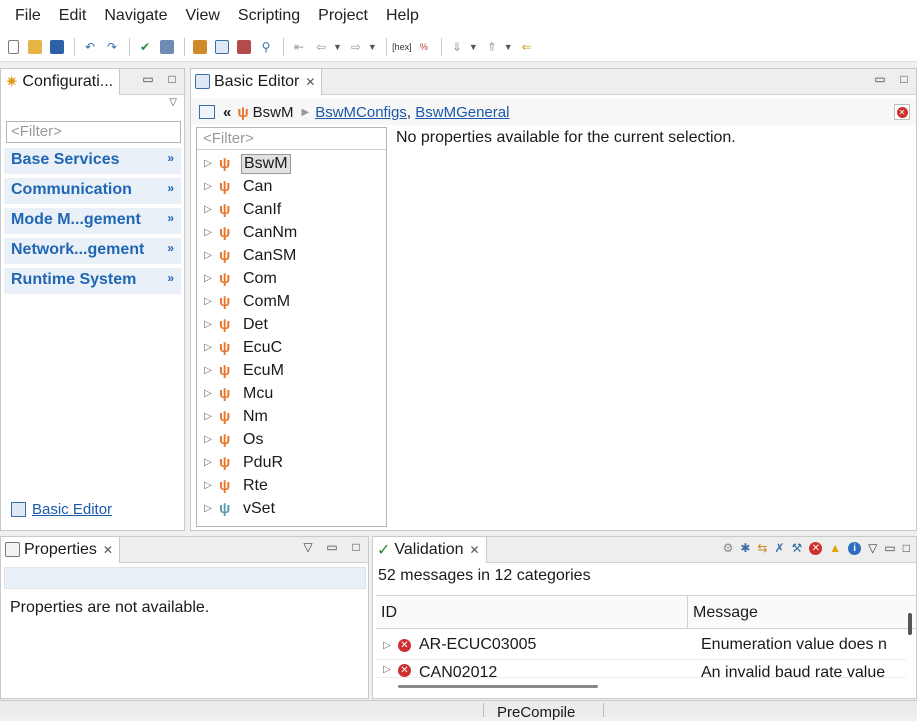  I want to click on tab-basic-editor: Basic Editor ✕, so click(257, 81).